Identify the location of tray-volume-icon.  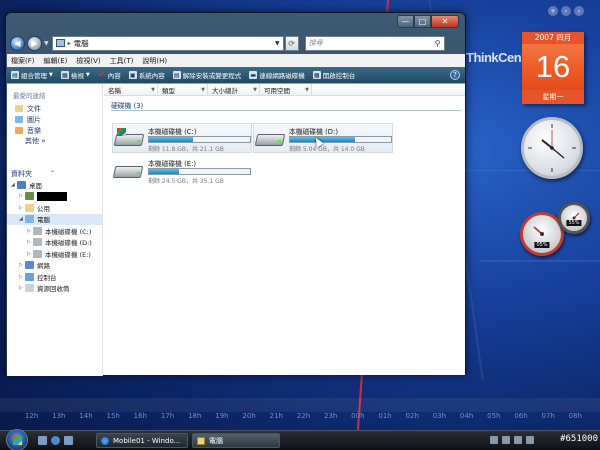
(506, 440).